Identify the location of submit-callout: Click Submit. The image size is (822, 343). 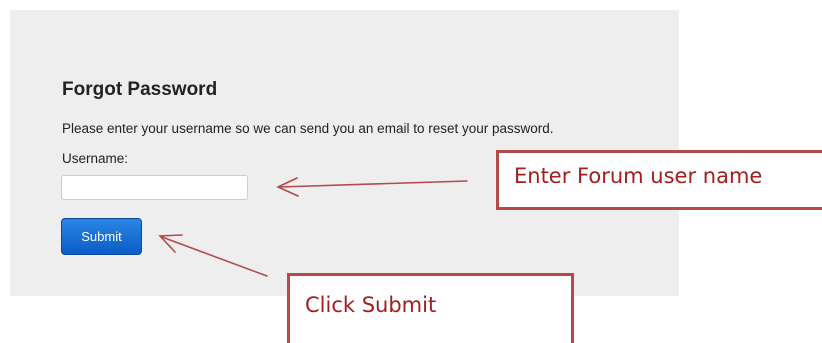
(430, 308).